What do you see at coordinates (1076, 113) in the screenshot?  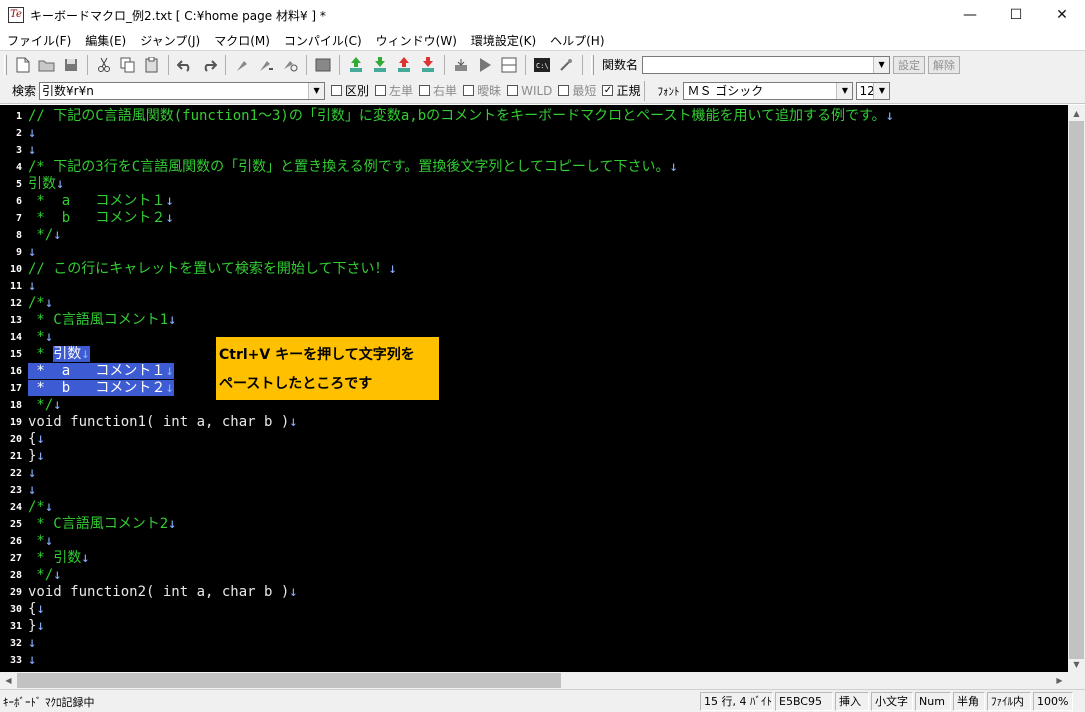 I see `scroll-up-icon: ▲` at bounding box center [1076, 113].